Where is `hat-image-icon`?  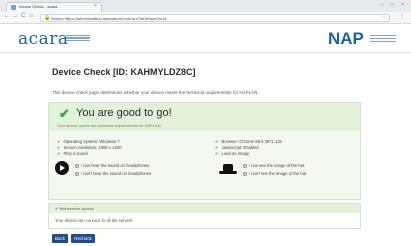 hat-image-icon is located at coordinates (228, 169).